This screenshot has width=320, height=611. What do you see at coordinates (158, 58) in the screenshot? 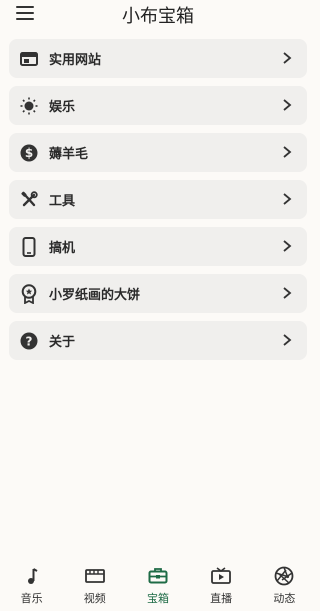
I see `menu-item-useful-sites: 实用网站` at bounding box center [158, 58].